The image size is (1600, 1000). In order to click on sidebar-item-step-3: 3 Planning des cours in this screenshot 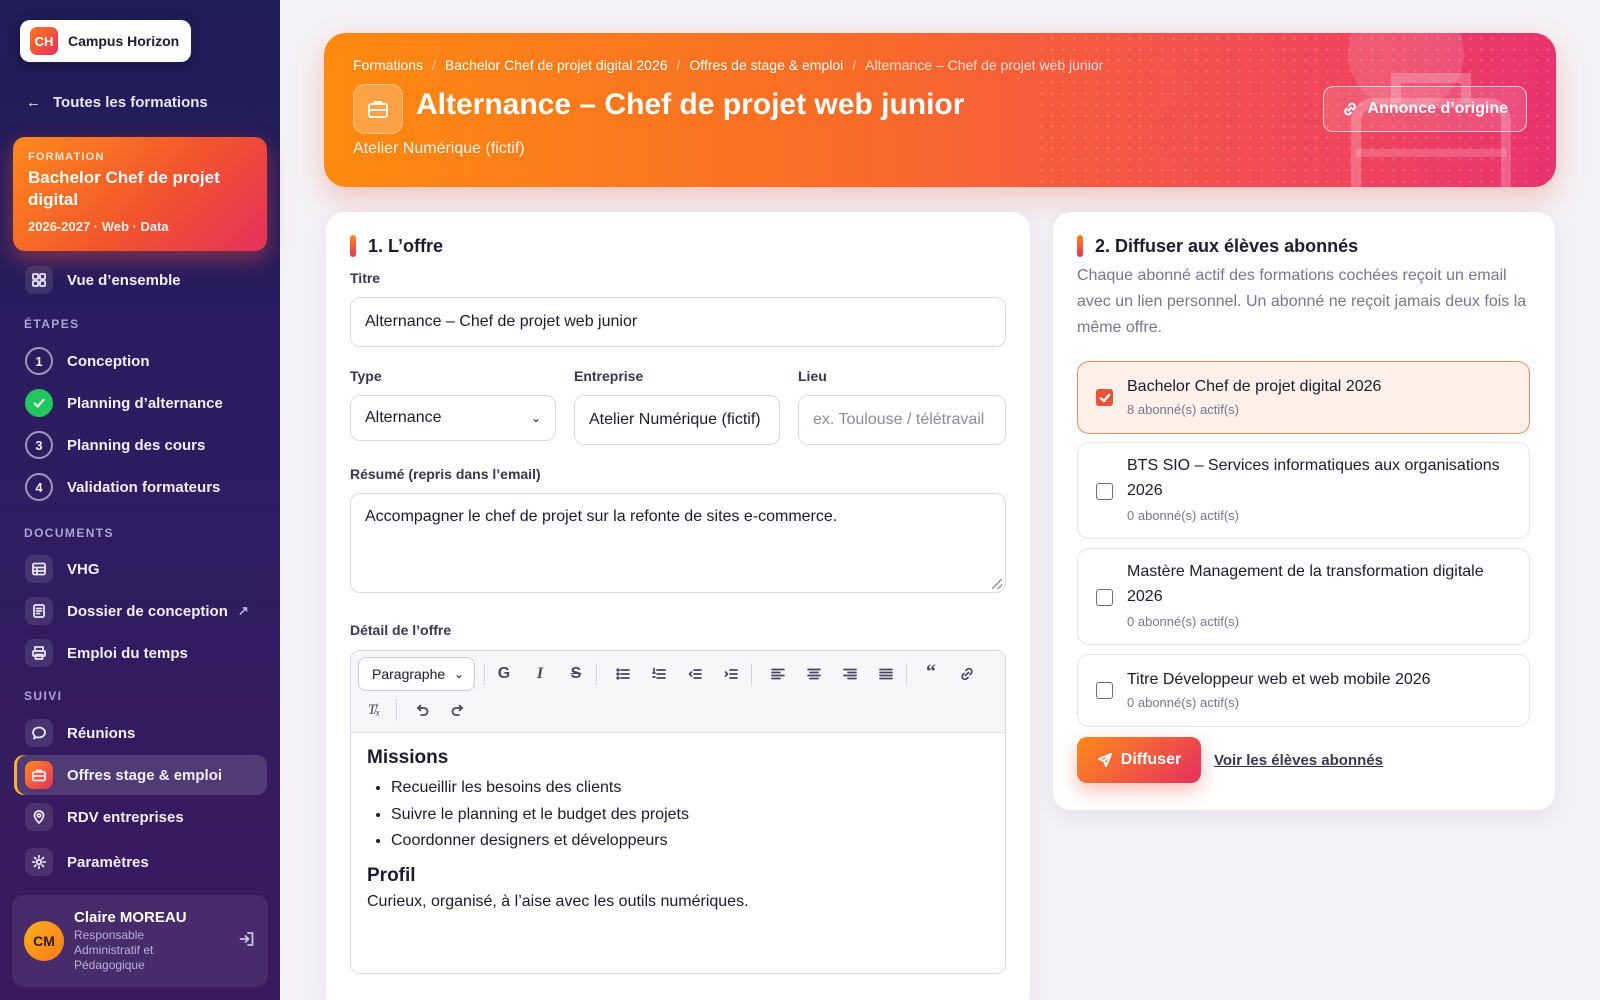, I will do `click(140, 445)`.